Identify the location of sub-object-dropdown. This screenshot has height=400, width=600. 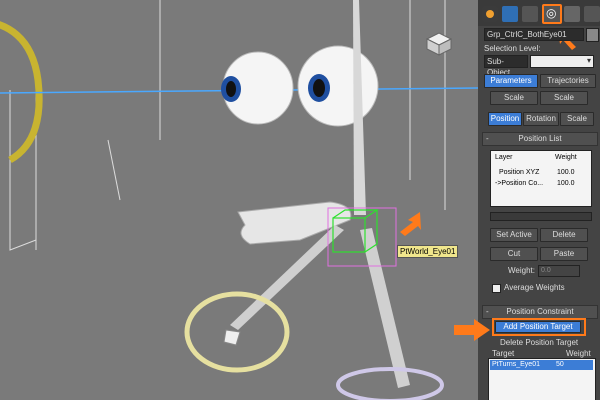
(562, 61).